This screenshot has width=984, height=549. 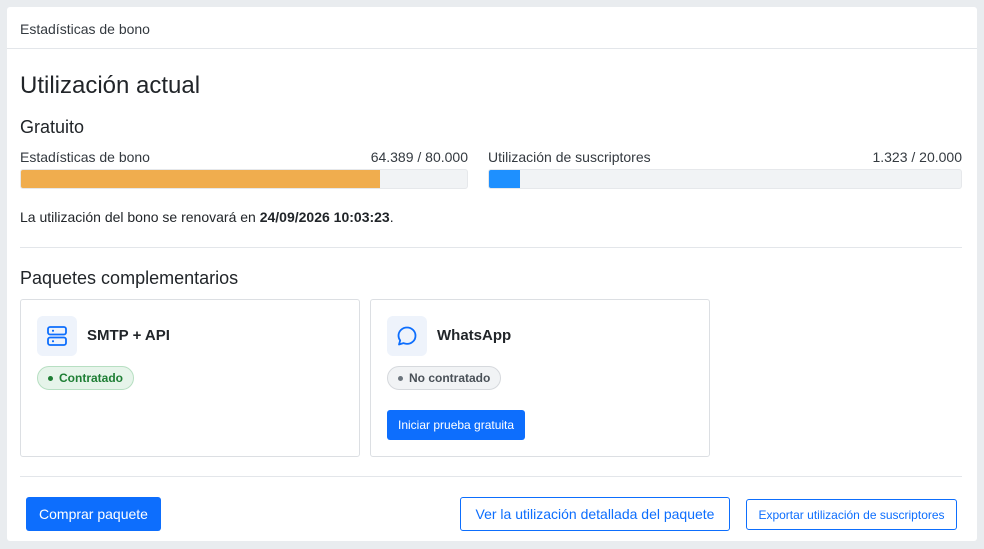 I want to click on page-title: Utilización actual, so click(x=110, y=85).